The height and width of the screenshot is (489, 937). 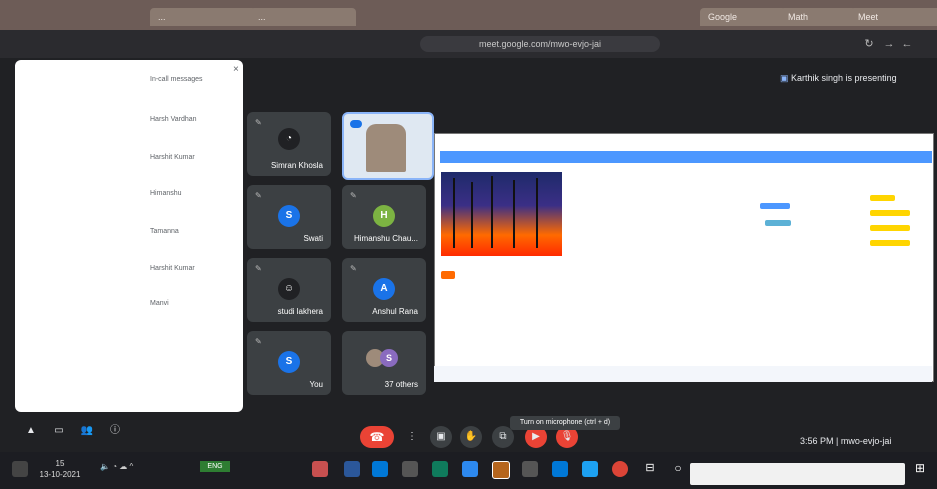 What do you see at coordinates (410, 469) in the screenshot?
I see `app-icon-files` at bounding box center [410, 469].